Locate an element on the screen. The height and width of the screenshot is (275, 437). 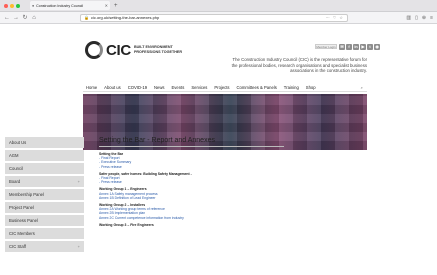
sidebar-item-label: AGM is located at coordinates (14, 155).